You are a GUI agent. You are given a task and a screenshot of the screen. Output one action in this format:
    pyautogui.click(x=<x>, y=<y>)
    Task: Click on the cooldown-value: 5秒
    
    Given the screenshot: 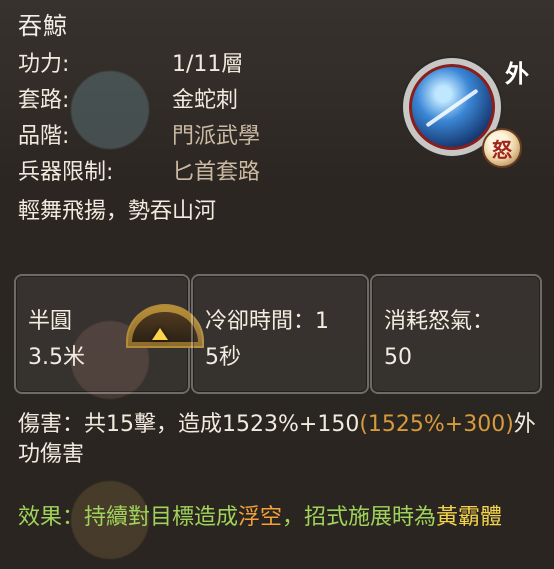 What is the action you would take?
    pyautogui.click(x=223, y=357)
    